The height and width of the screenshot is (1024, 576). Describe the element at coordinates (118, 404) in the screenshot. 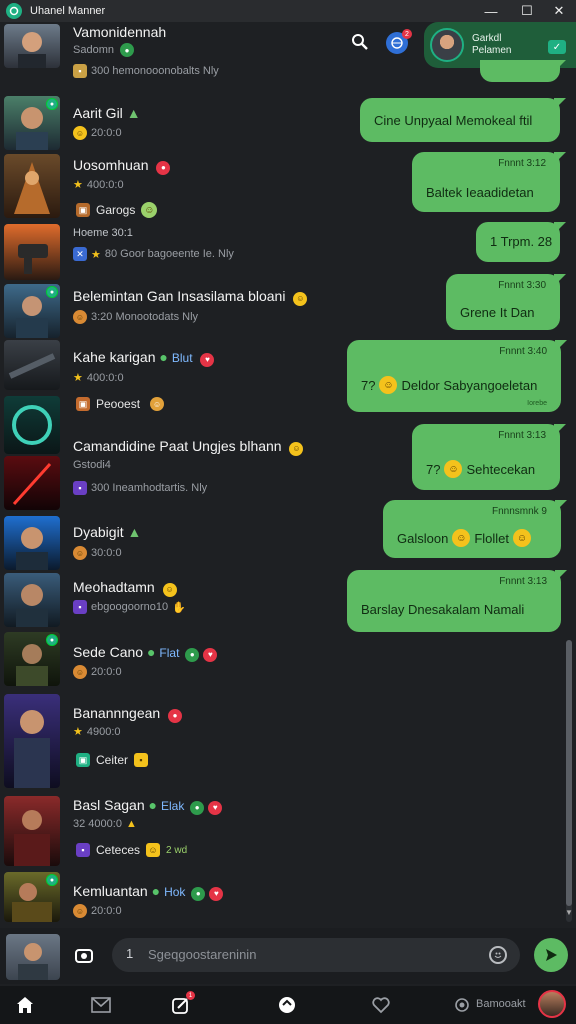

I see `chat-preview: Peooest` at that location.